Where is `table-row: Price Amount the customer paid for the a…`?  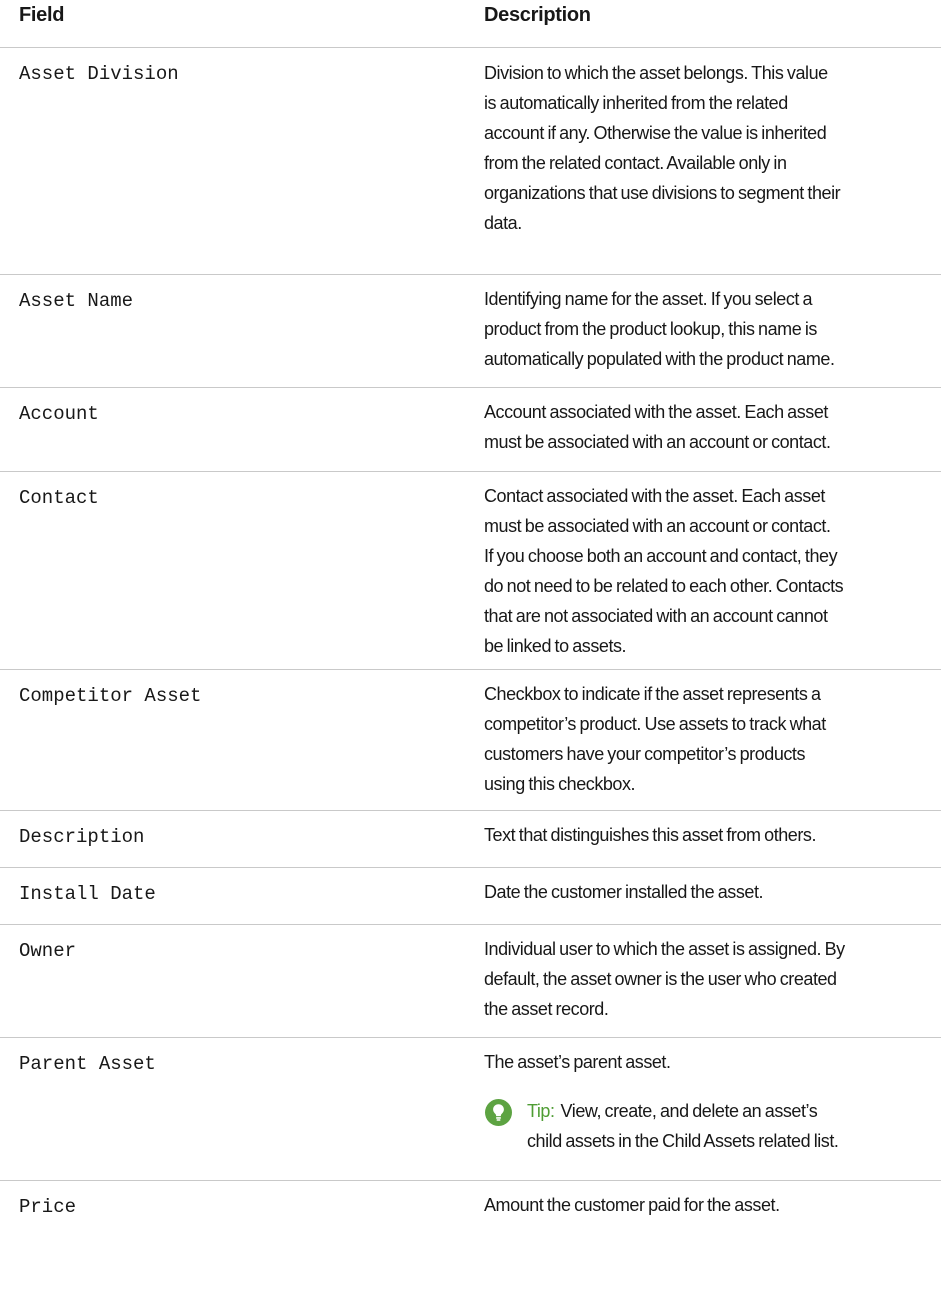
table-row: Price Amount the customer paid for the a… is located at coordinates (470, 1211).